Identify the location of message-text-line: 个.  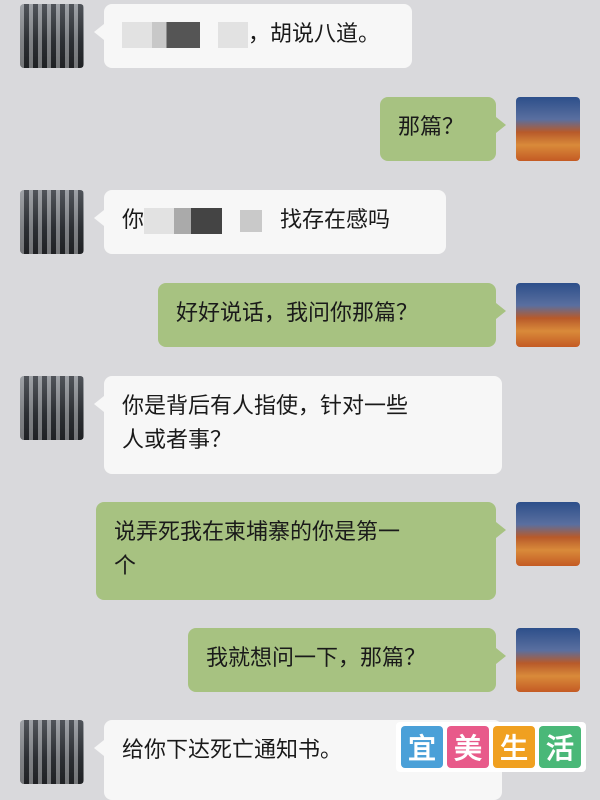
(125, 566).